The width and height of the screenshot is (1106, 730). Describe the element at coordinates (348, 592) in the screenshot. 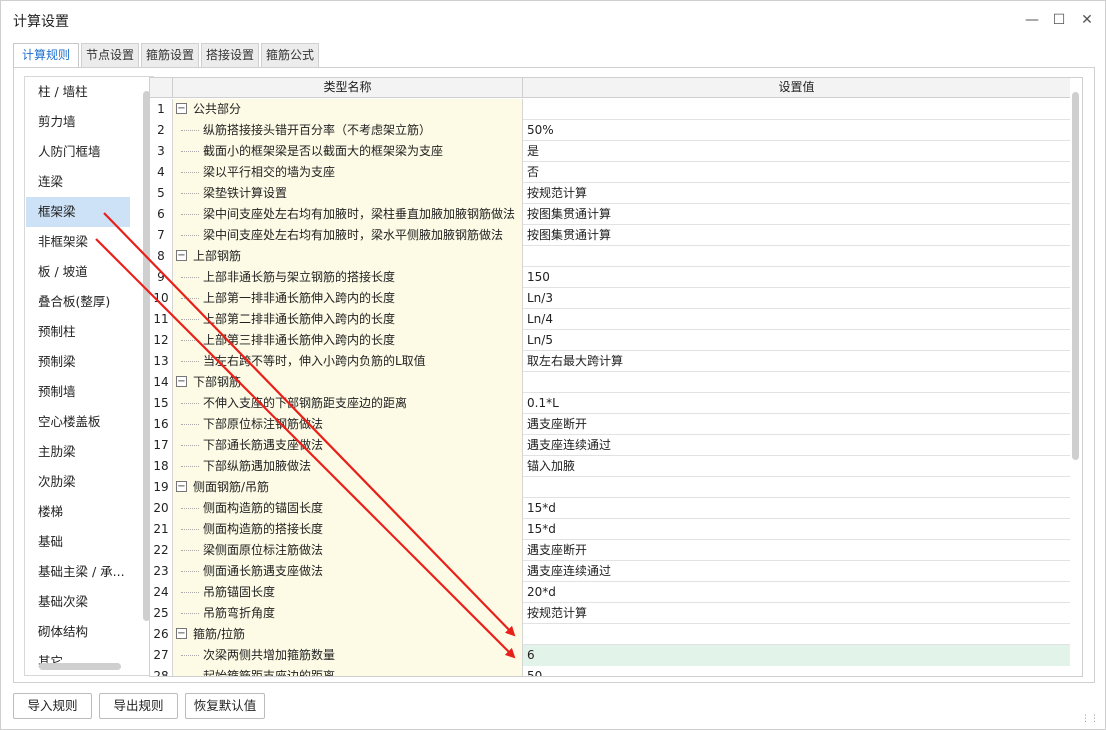

I see `type-name-cell: 吊筋锚固长度` at that location.